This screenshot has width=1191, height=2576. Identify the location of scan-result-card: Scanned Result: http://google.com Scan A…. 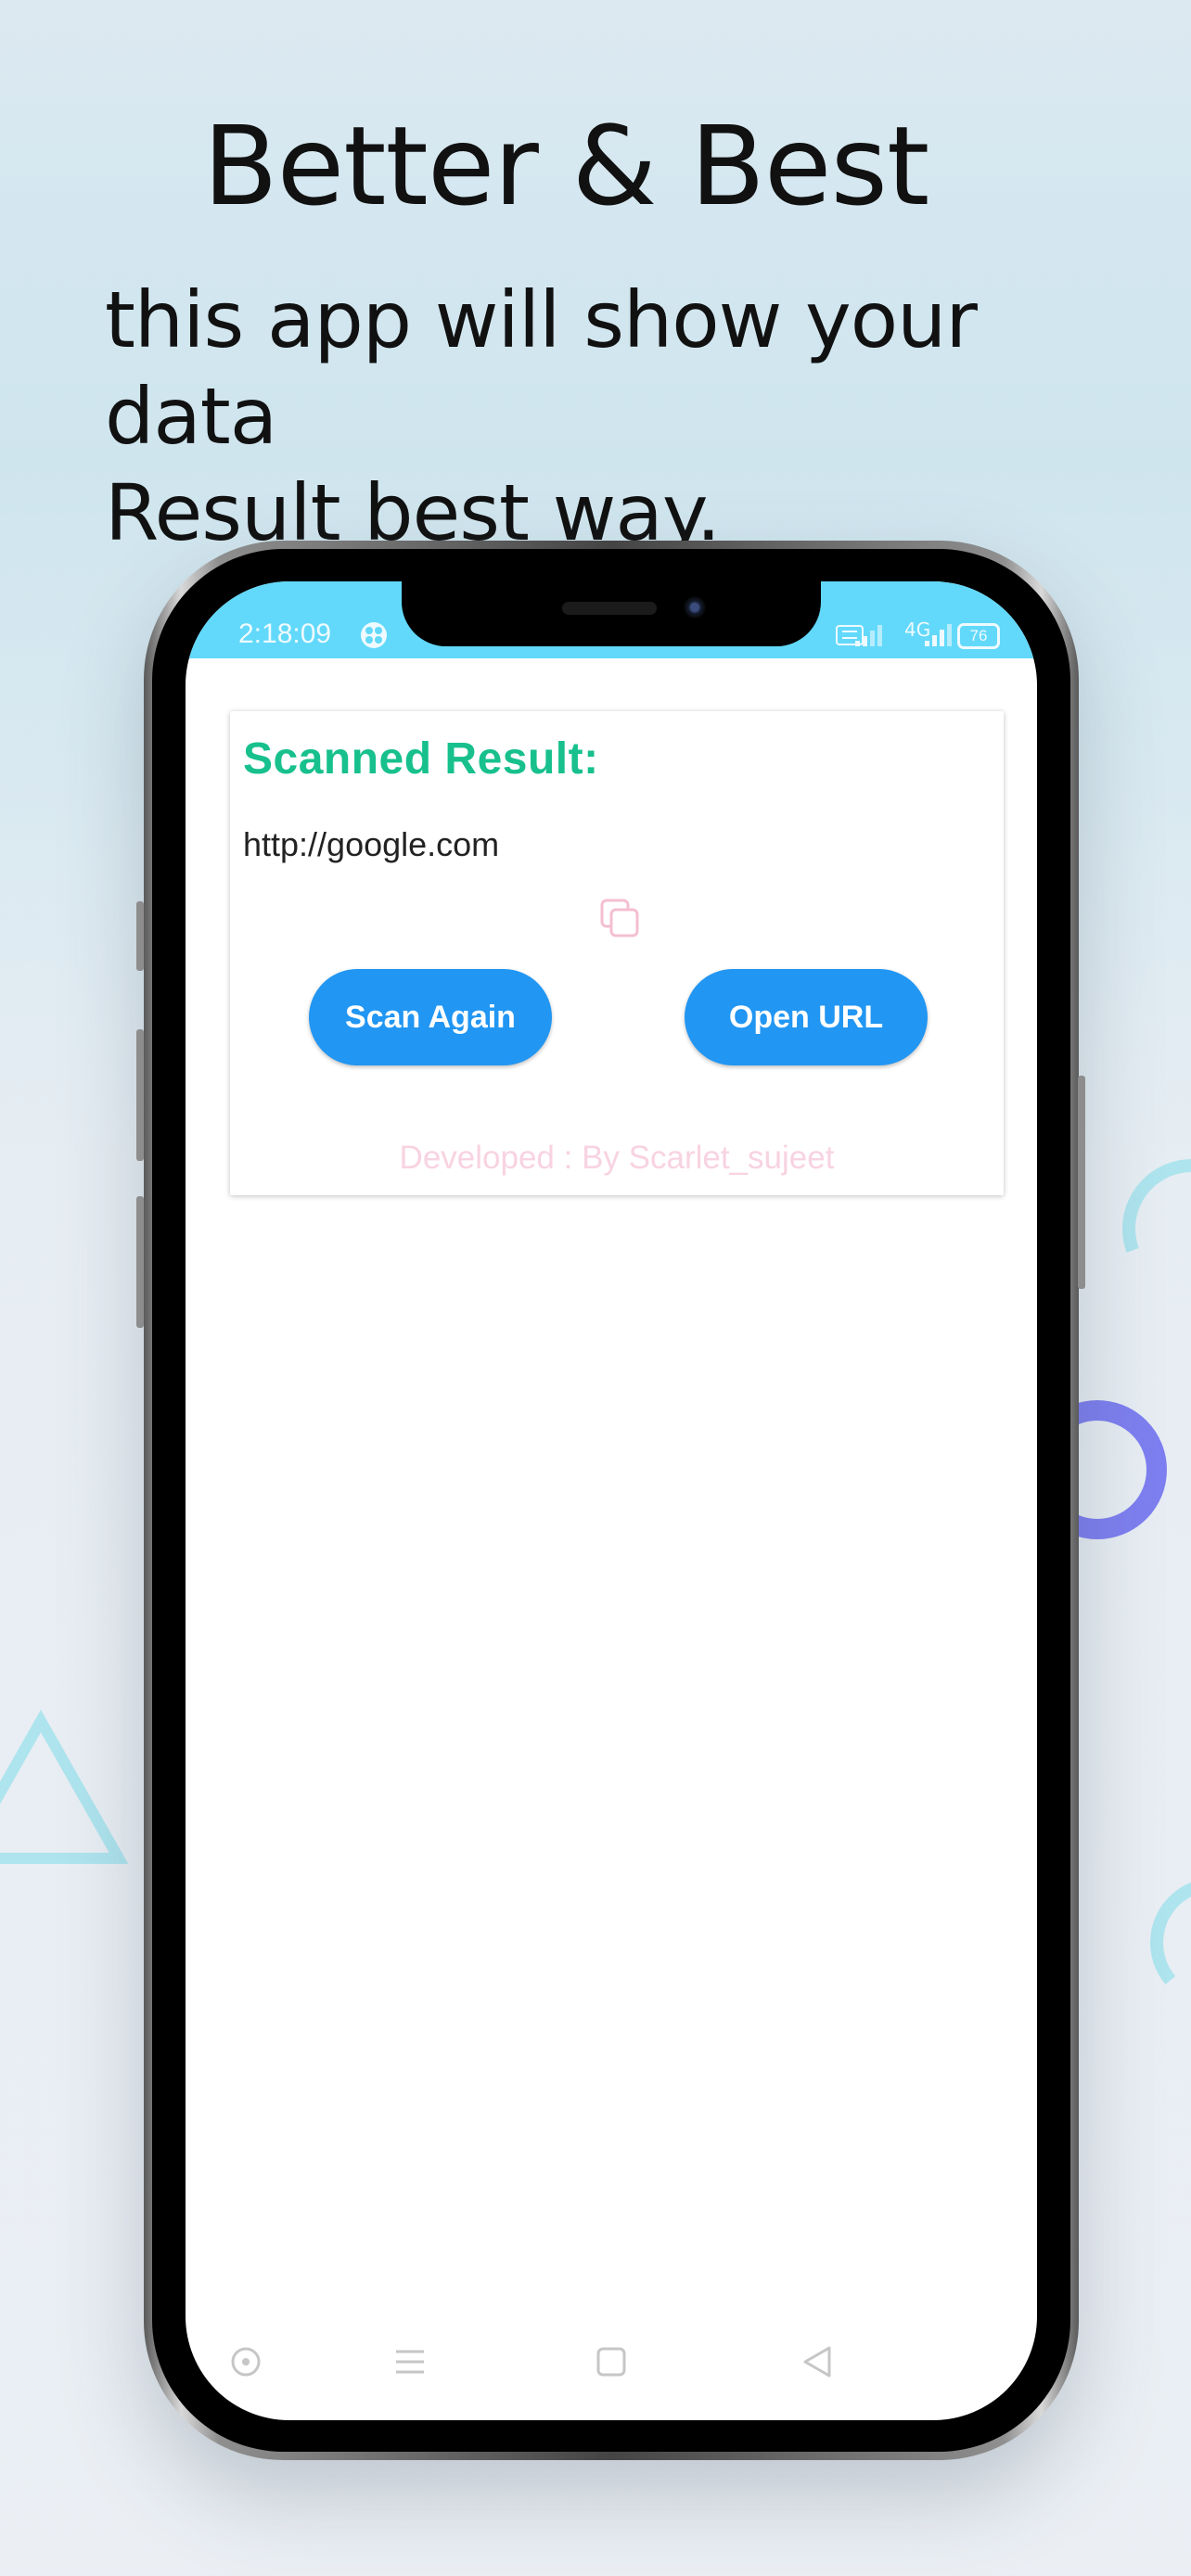
(617, 953).